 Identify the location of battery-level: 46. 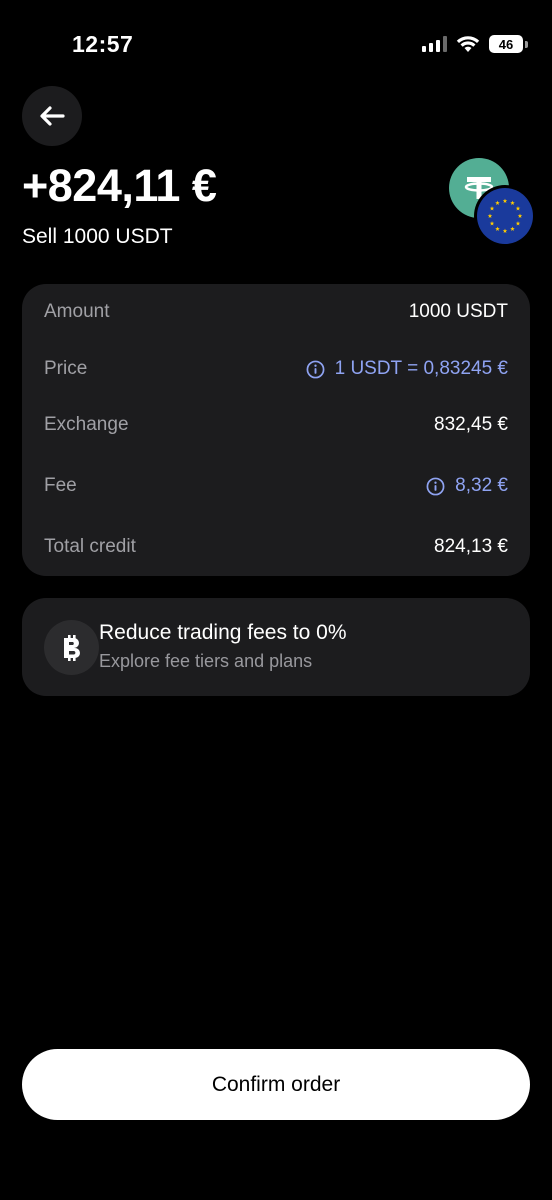
(506, 44).